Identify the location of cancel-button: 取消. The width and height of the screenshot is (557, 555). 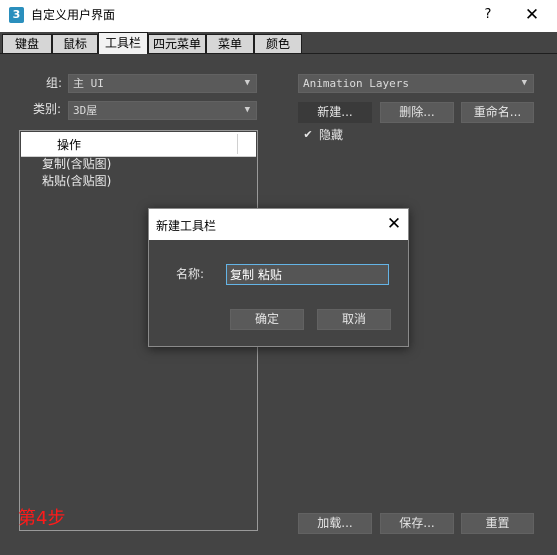
(354, 319).